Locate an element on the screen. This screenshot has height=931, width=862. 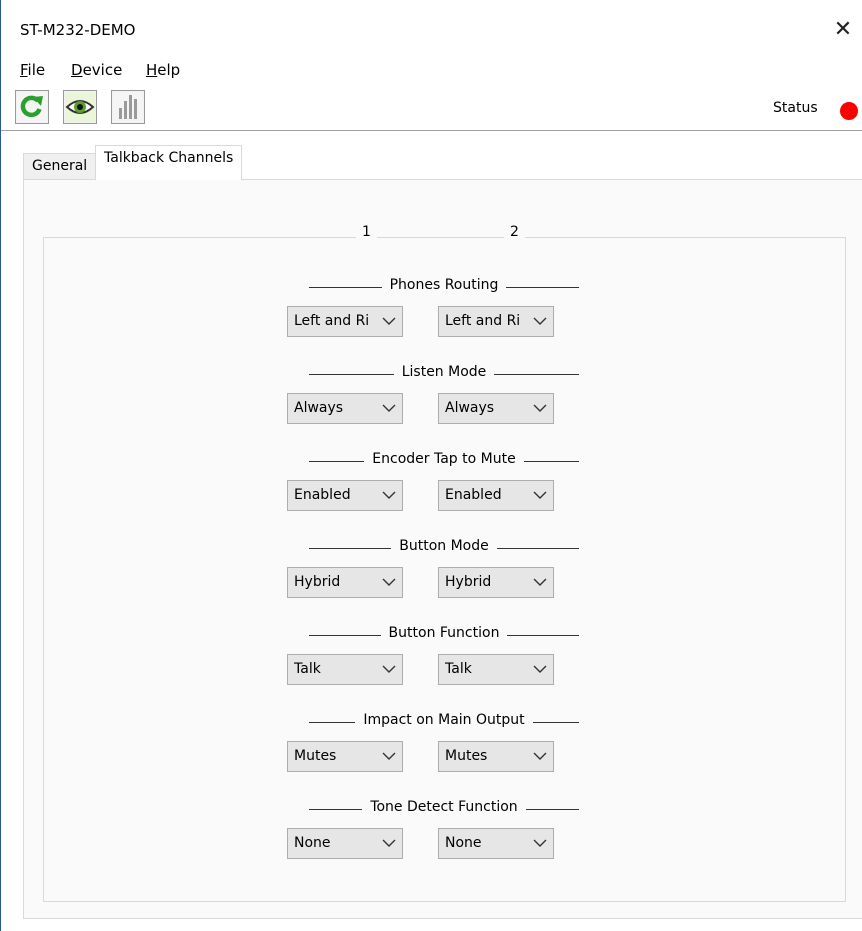
impact-on-main-output-select-ch2: Mutes is located at coordinates (496, 756).